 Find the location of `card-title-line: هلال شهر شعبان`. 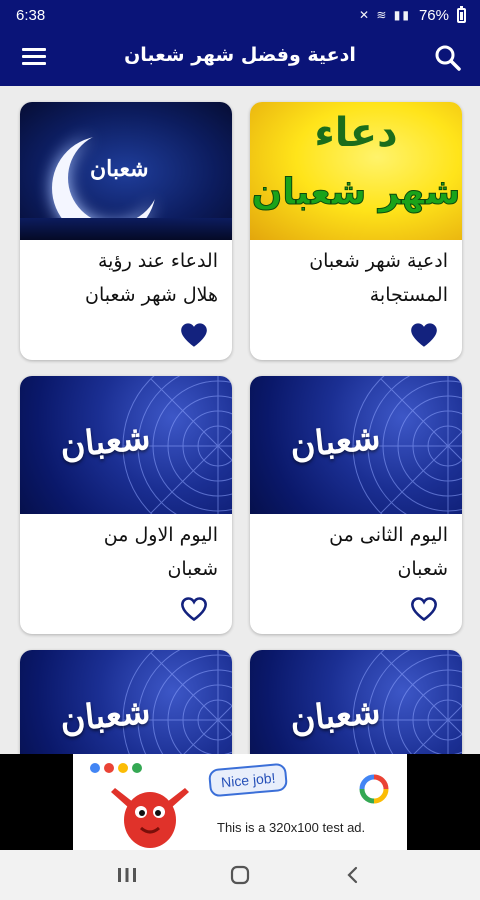

card-title-line: هلال شهر شعبان is located at coordinates (151, 295).